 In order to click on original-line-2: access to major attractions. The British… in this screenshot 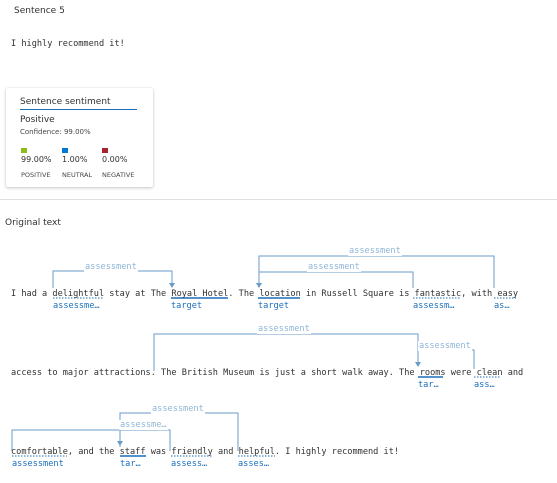, I will do `click(267, 373)`.